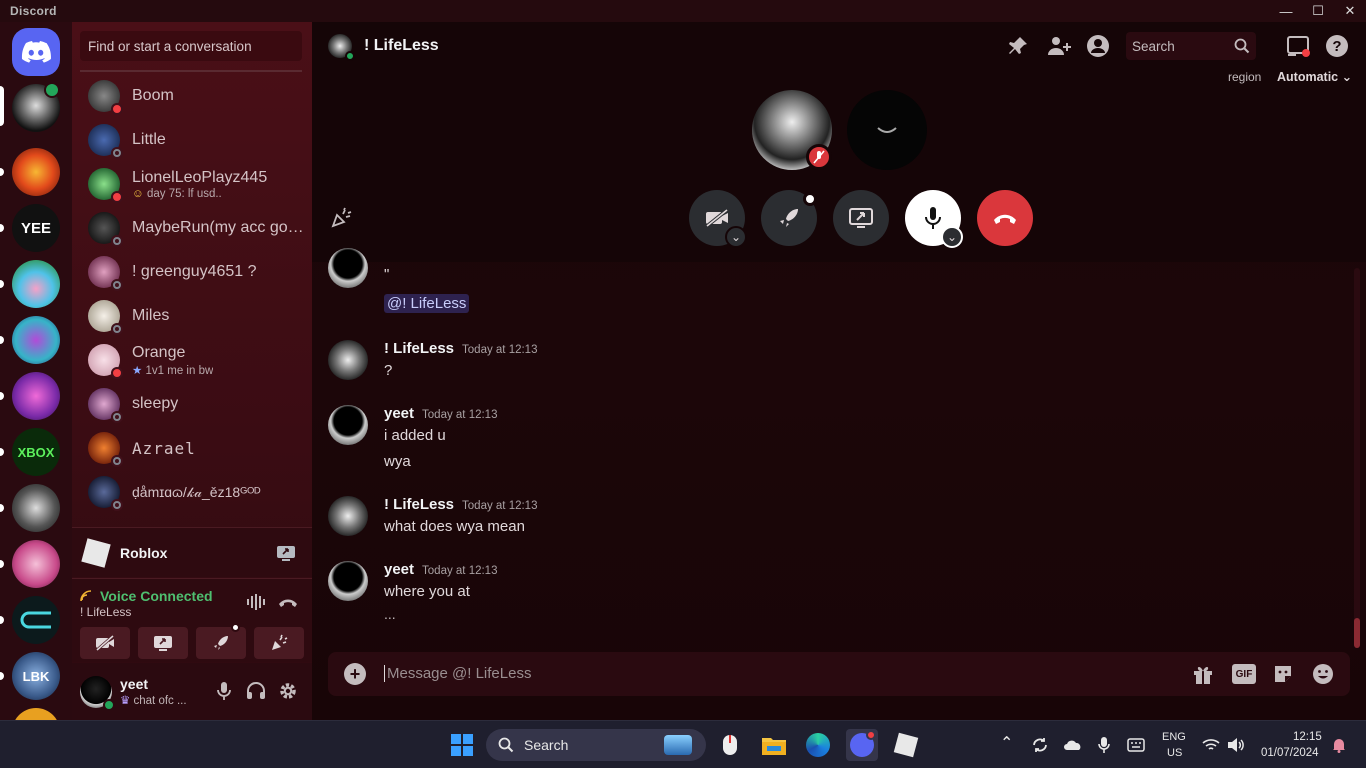 The image size is (1366, 768). Describe the element at coordinates (192, 448) in the screenshot. I see `dm-item: Azrael` at that location.